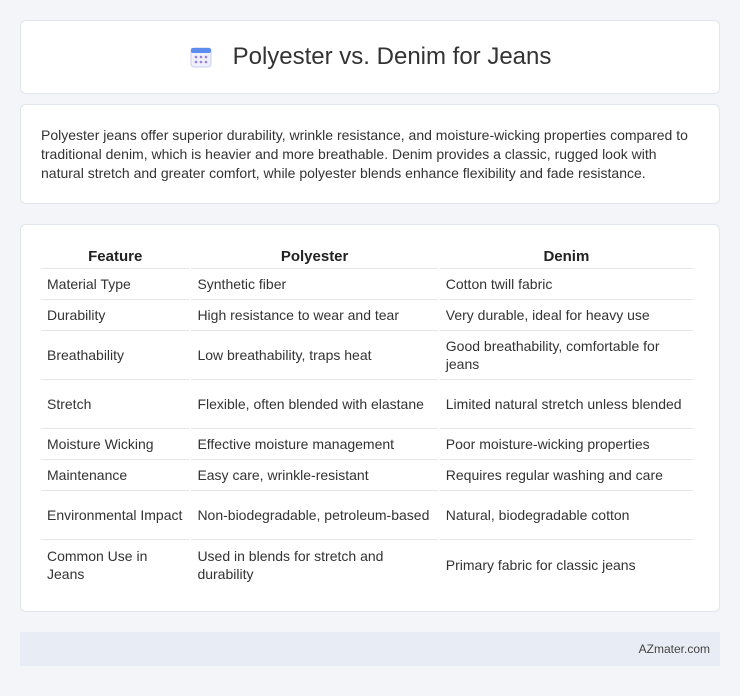 This screenshot has width=740, height=696. I want to click on column-header: Feature, so click(115, 257).